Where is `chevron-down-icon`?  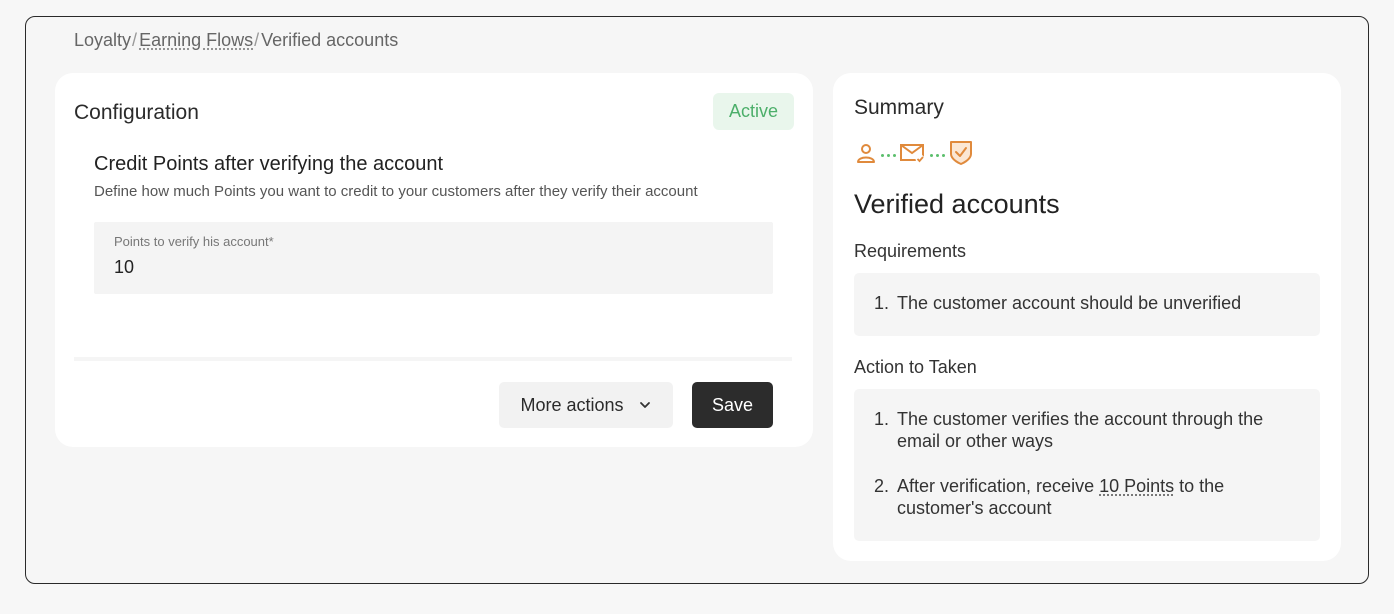 chevron-down-icon is located at coordinates (645, 405).